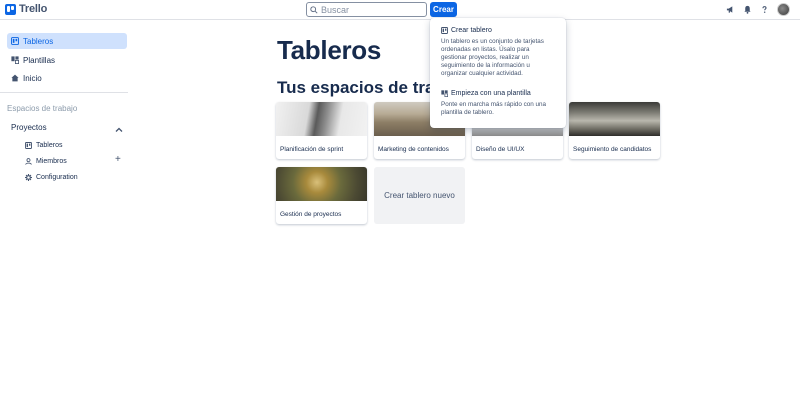 Image resolution: width=800 pixels, height=413 pixels. What do you see at coordinates (49, 145) in the screenshot?
I see `workspace-item-label: Tableros` at bounding box center [49, 145].